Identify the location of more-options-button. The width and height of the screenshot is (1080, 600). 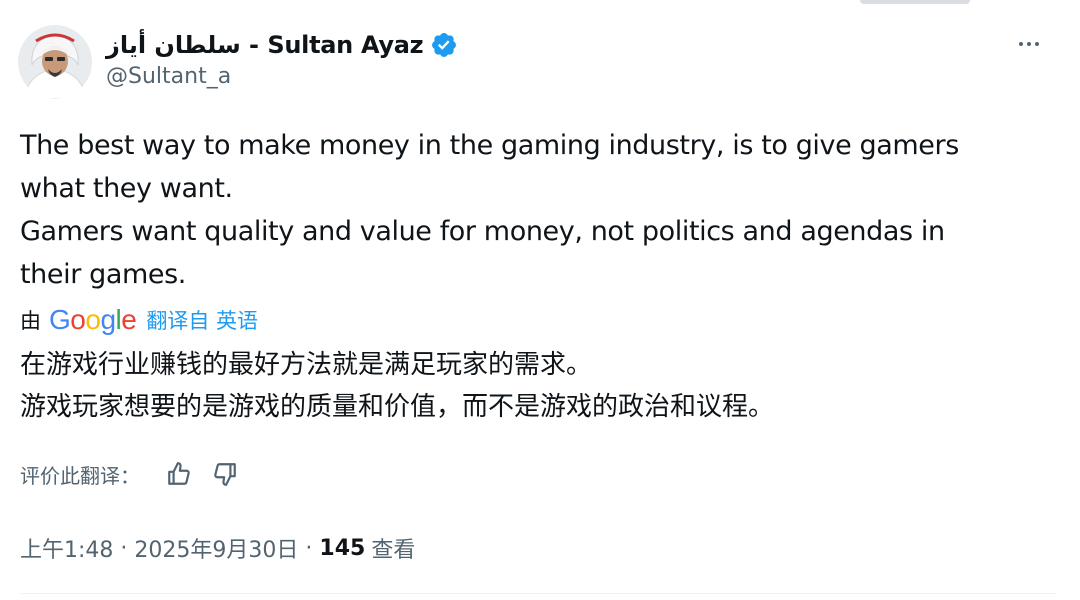
(1029, 44).